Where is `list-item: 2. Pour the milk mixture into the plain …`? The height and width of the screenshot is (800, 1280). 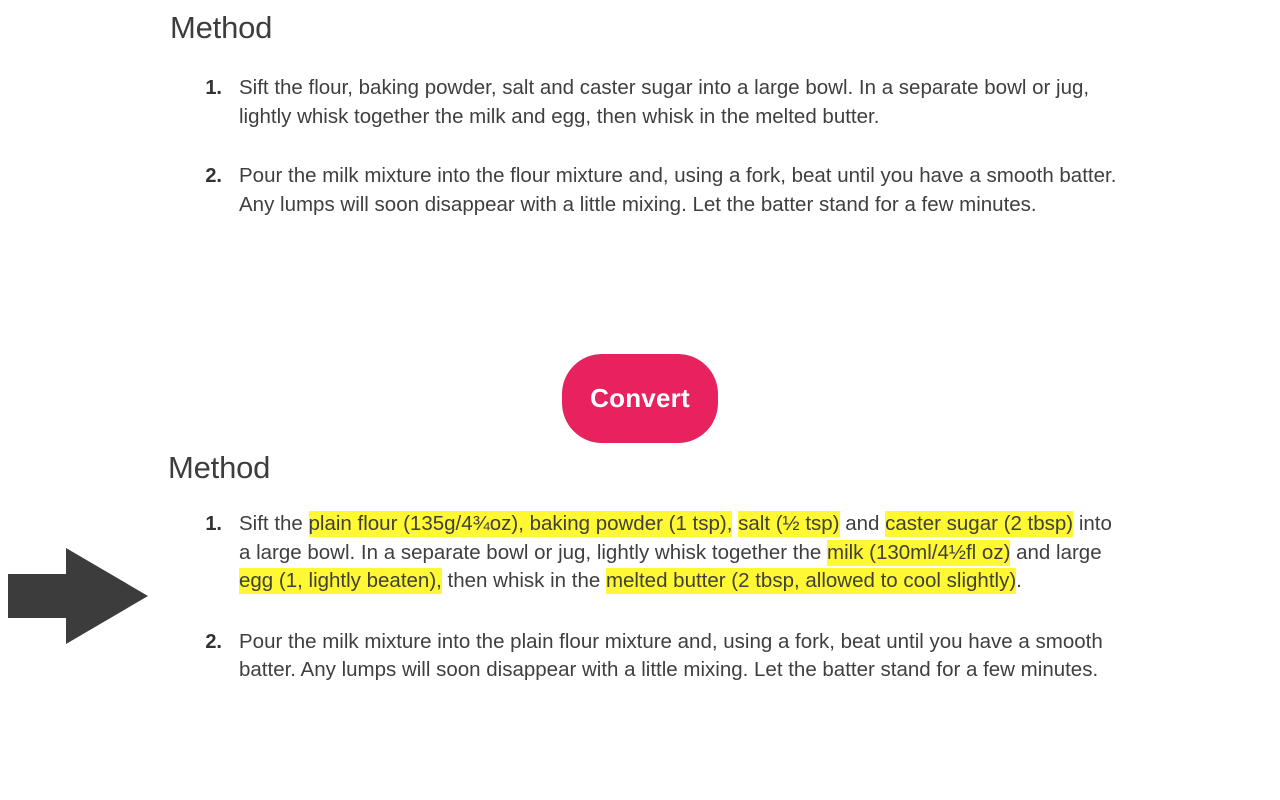
list-item: 2. Pour the milk mixture into the plain … is located at coordinates (652, 656).